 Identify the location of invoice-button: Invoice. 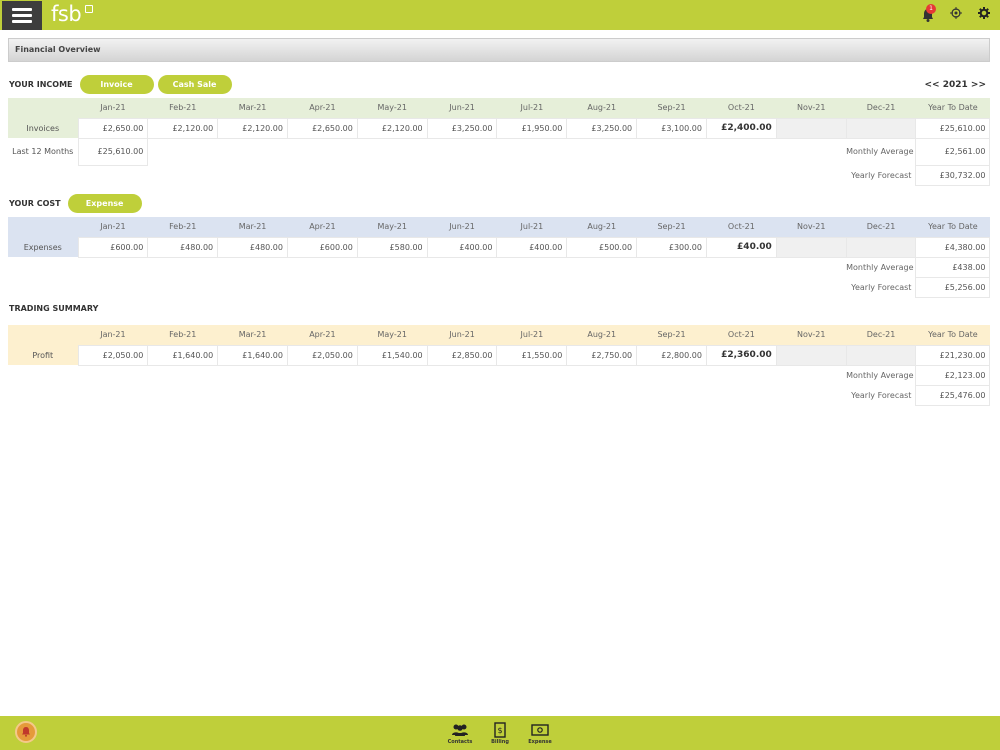
(116, 84).